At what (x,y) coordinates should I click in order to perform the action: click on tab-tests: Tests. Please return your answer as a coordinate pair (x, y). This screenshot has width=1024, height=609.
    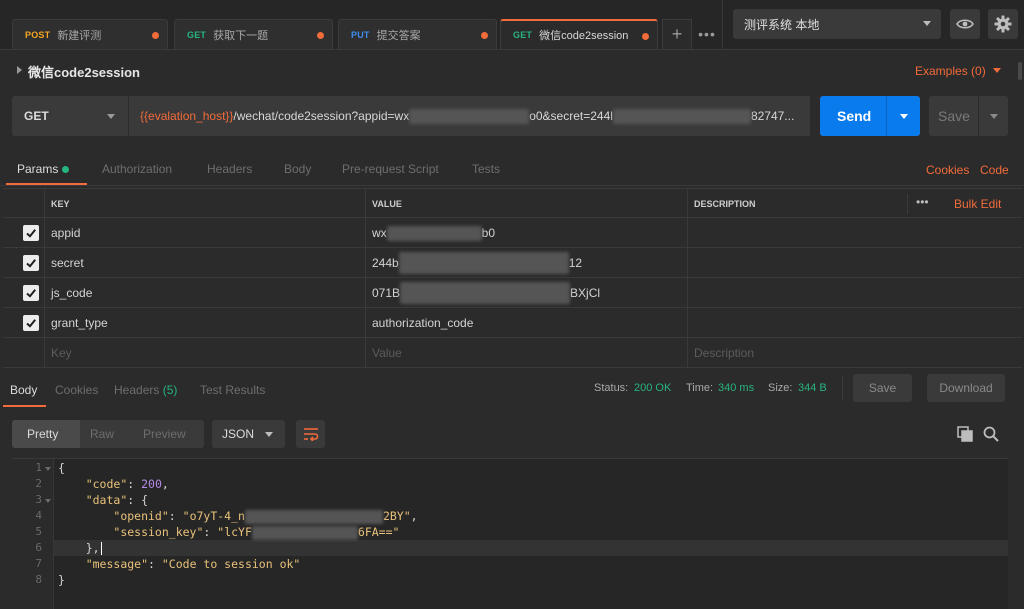
    Looking at the image, I should click on (486, 169).